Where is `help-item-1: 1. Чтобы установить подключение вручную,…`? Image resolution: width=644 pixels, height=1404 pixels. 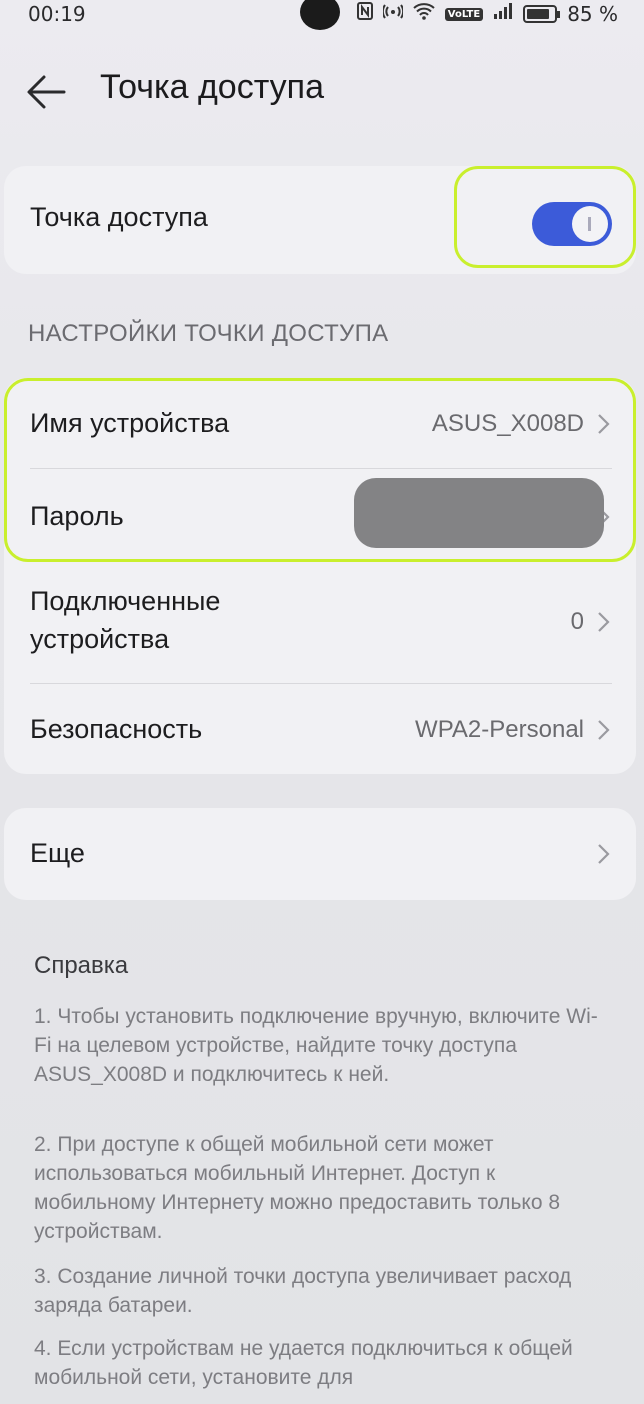 help-item-1: 1. Чтобы установить подключение вручную,… is located at coordinates (316, 1045).